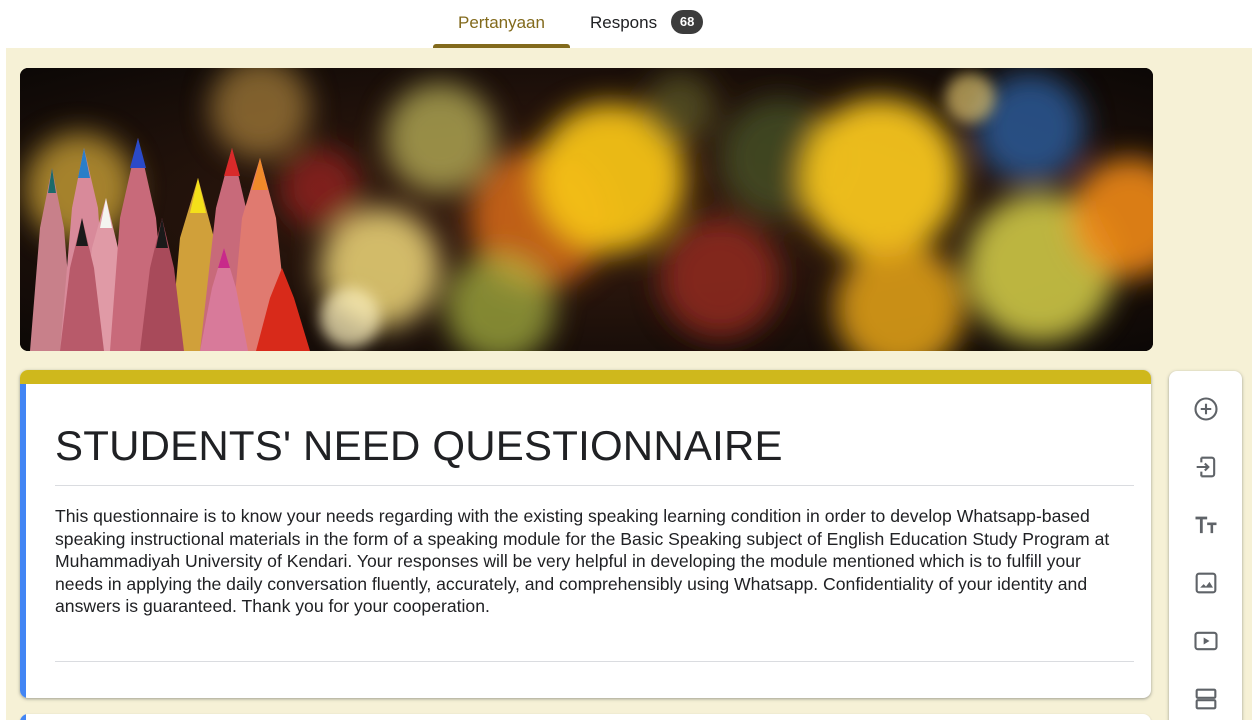  What do you see at coordinates (594, 485) in the screenshot?
I see `title-divider` at bounding box center [594, 485].